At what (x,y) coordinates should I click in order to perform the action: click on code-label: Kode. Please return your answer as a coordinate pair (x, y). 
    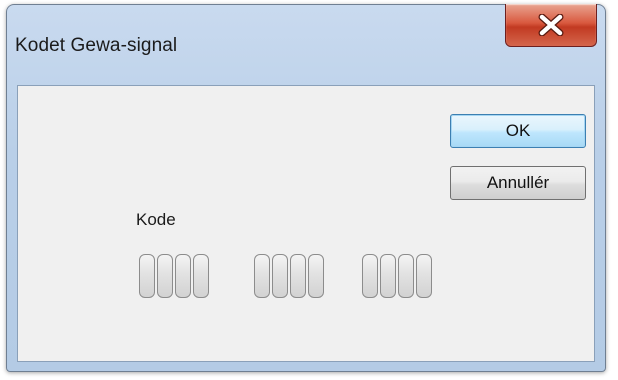
    Looking at the image, I should click on (156, 219).